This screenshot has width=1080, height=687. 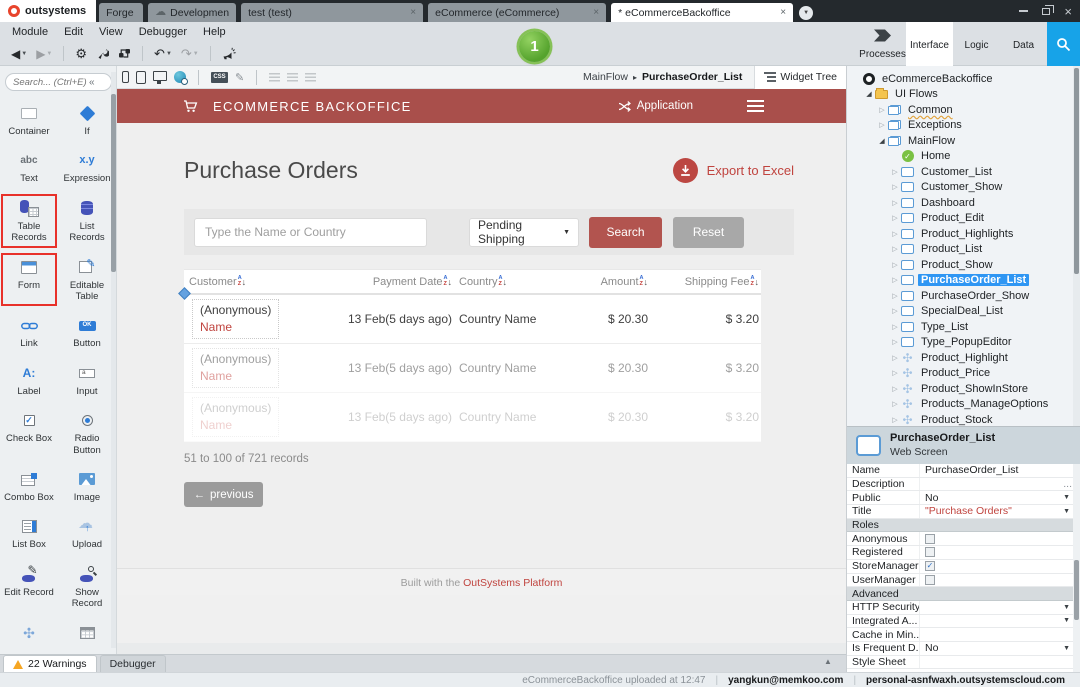 I want to click on phone-preview-icon, so click(x=125, y=77).